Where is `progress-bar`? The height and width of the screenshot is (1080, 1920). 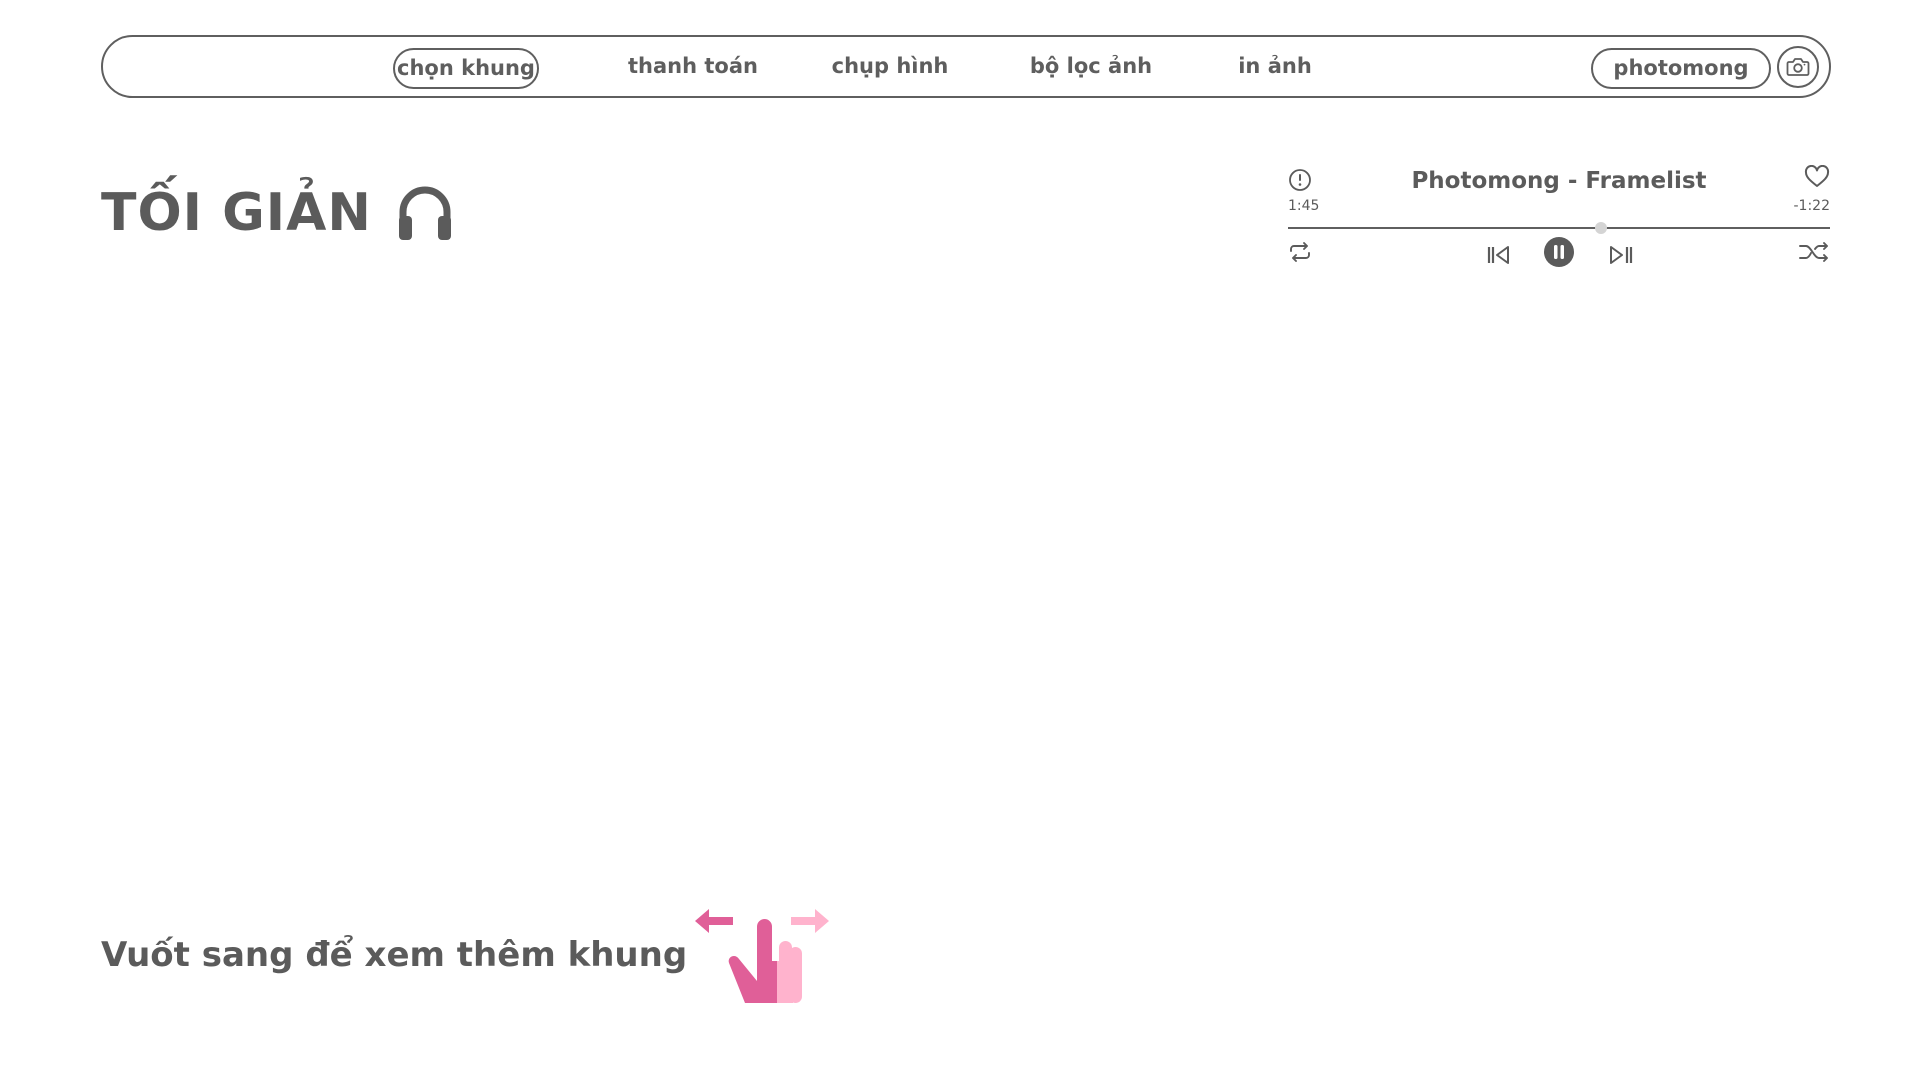
progress-bar is located at coordinates (1559, 228).